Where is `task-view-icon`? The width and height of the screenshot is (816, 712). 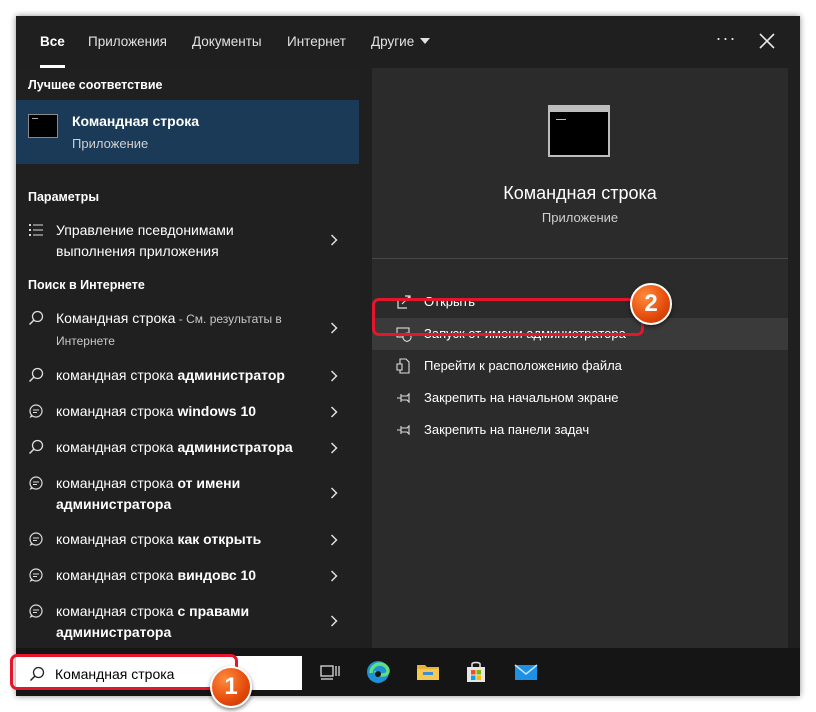
task-view-icon is located at coordinates (330, 672).